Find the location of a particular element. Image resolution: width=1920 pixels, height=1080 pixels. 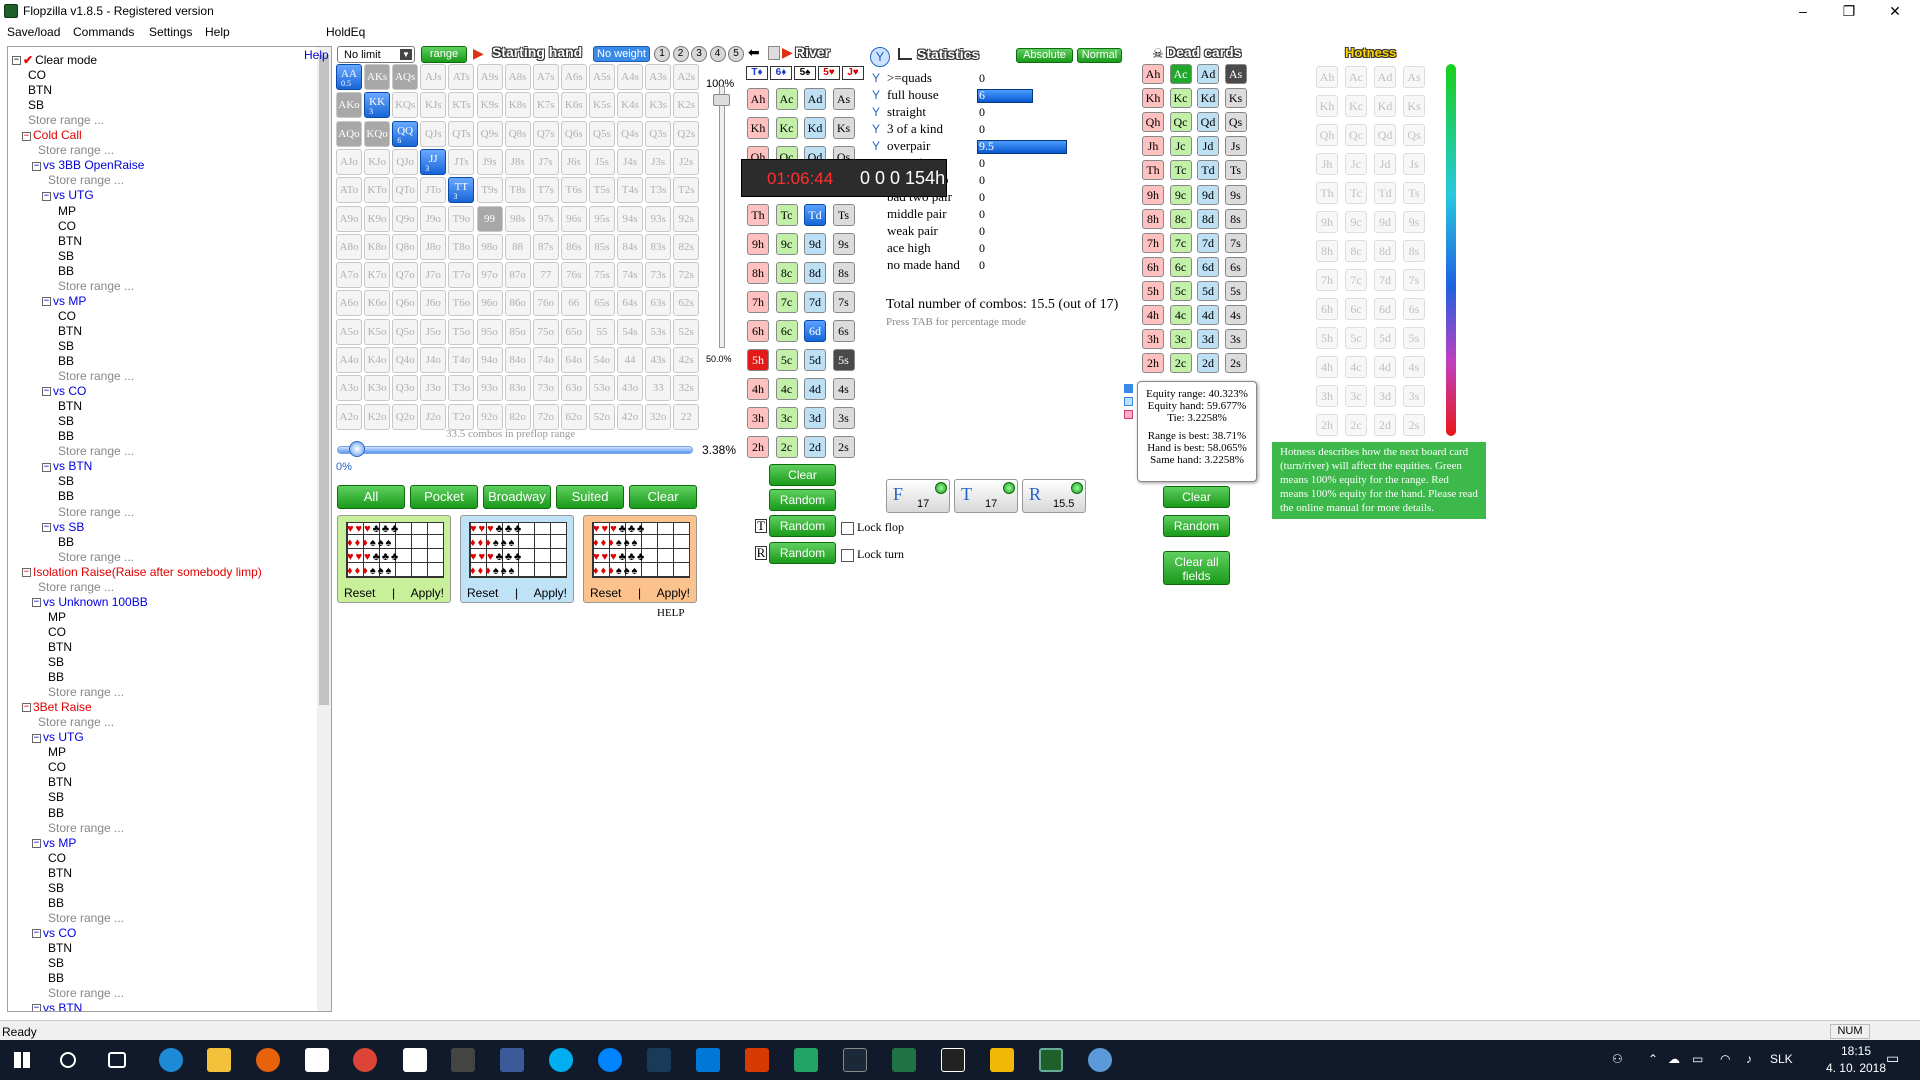

hand-cell: 52o is located at coordinates (601, 416).